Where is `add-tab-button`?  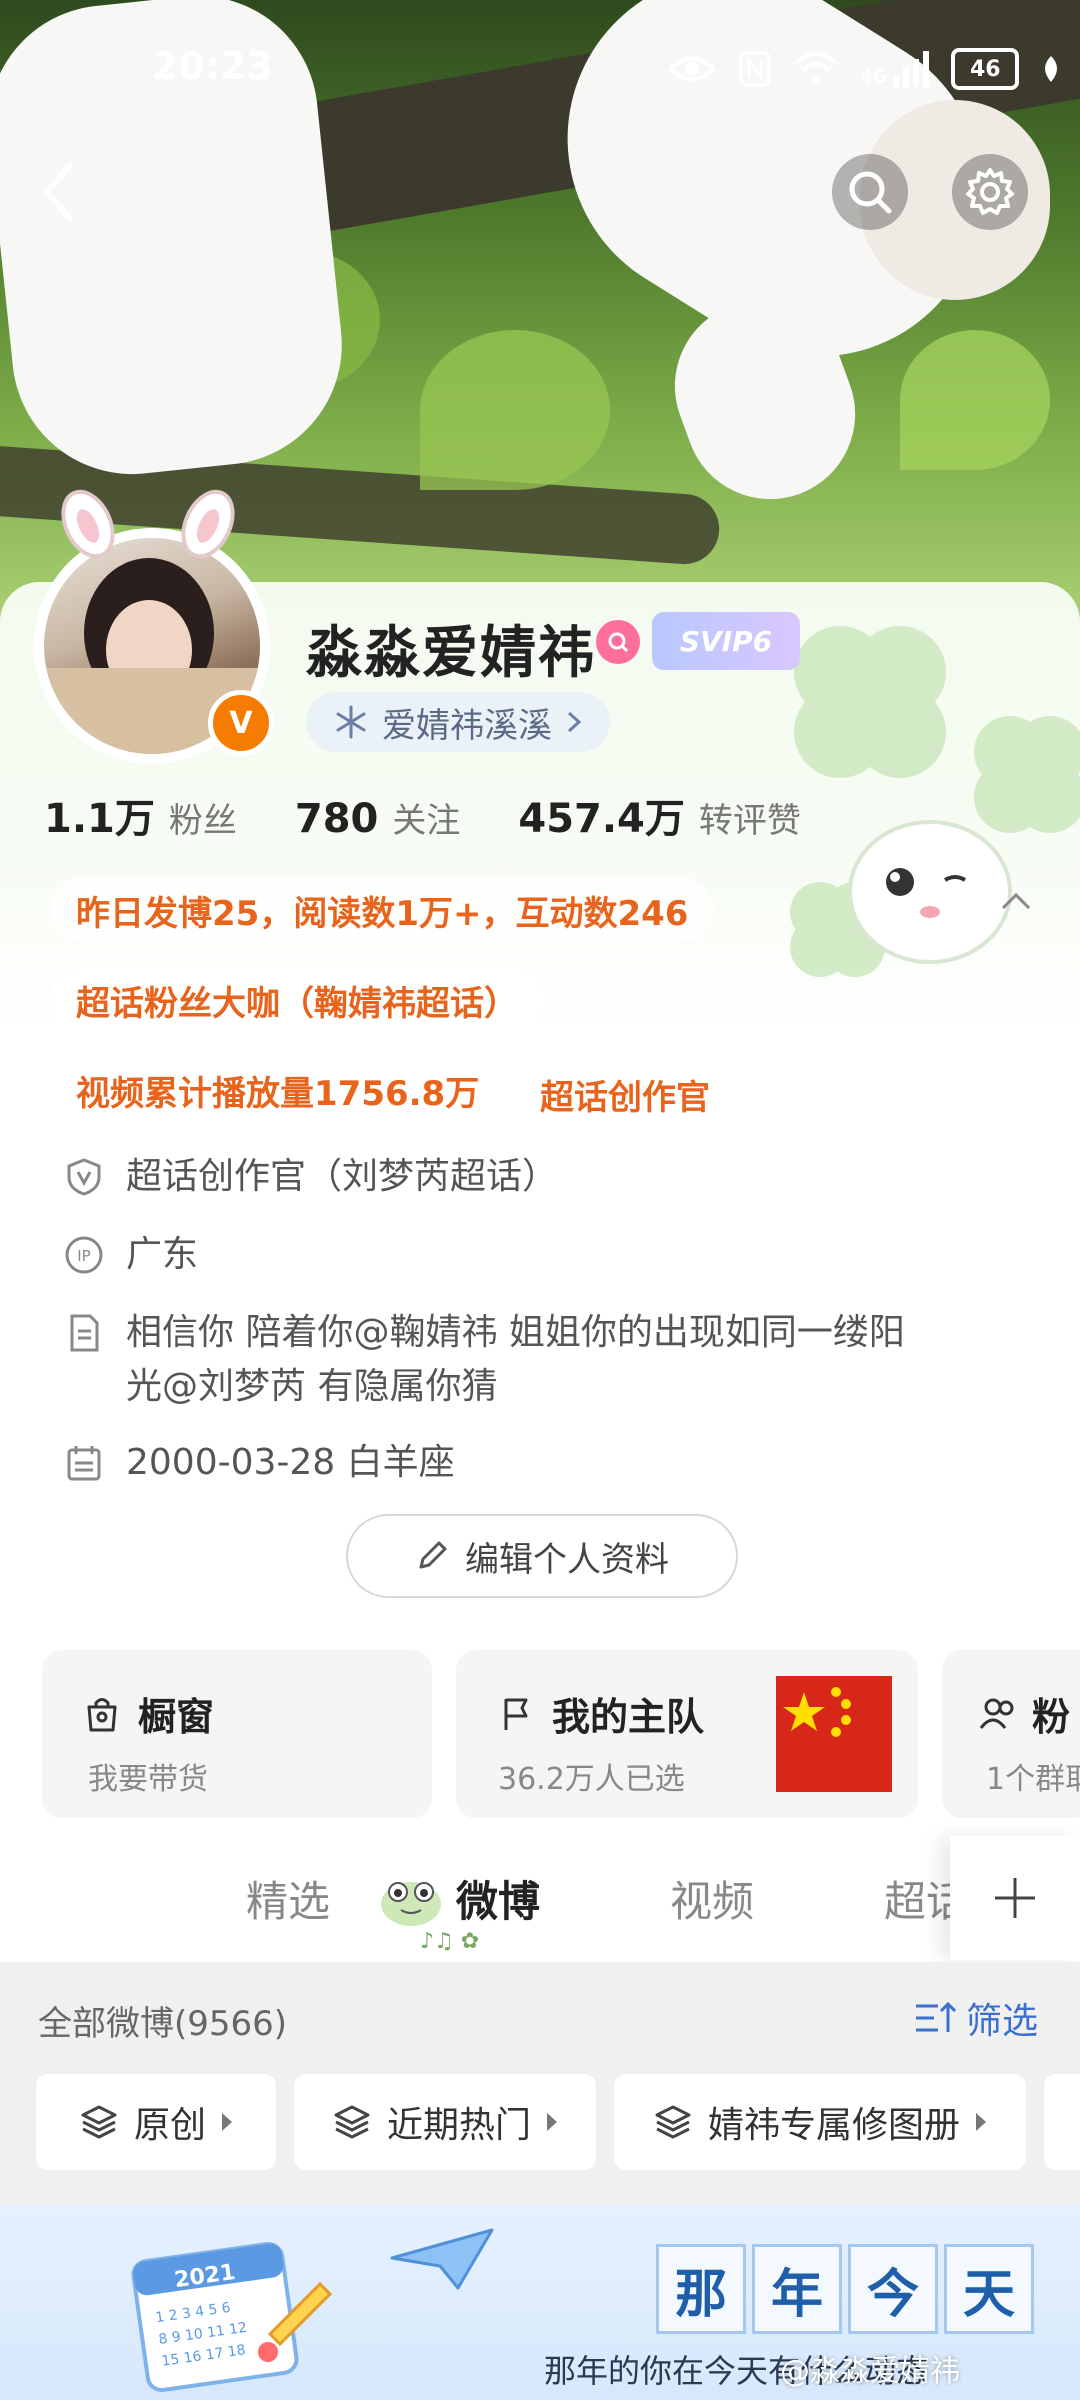
add-tab-button is located at coordinates (1015, 1898).